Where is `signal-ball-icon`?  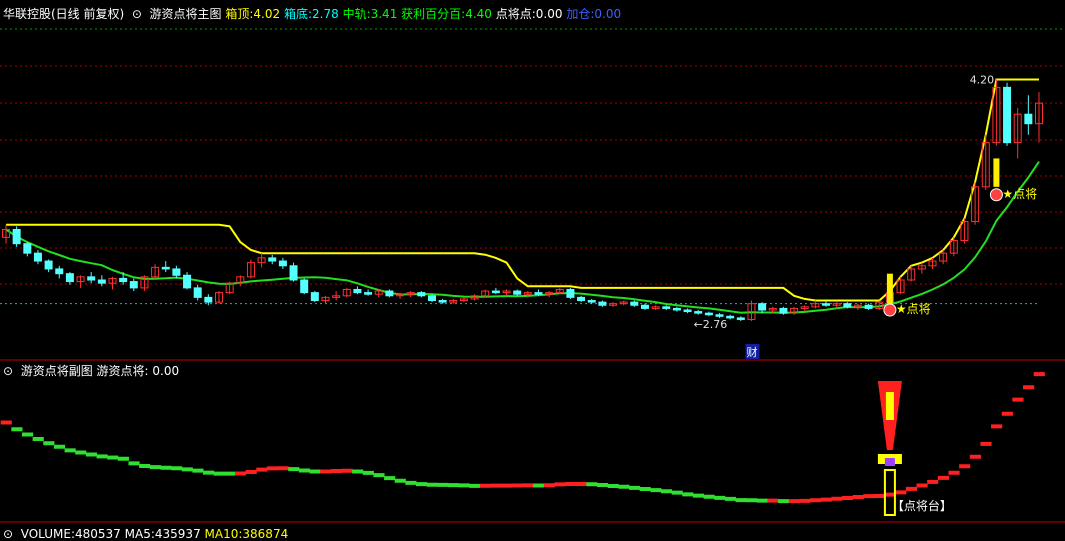 signal-ball-icon is located at coordinates (890, 310).